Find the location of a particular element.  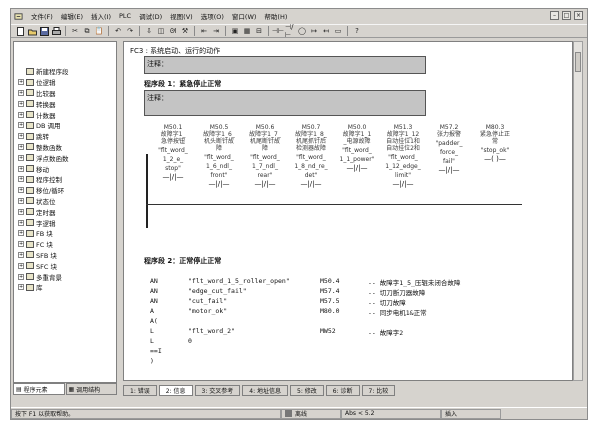

maximize-icon: □ is located at coordinates (566, 15).